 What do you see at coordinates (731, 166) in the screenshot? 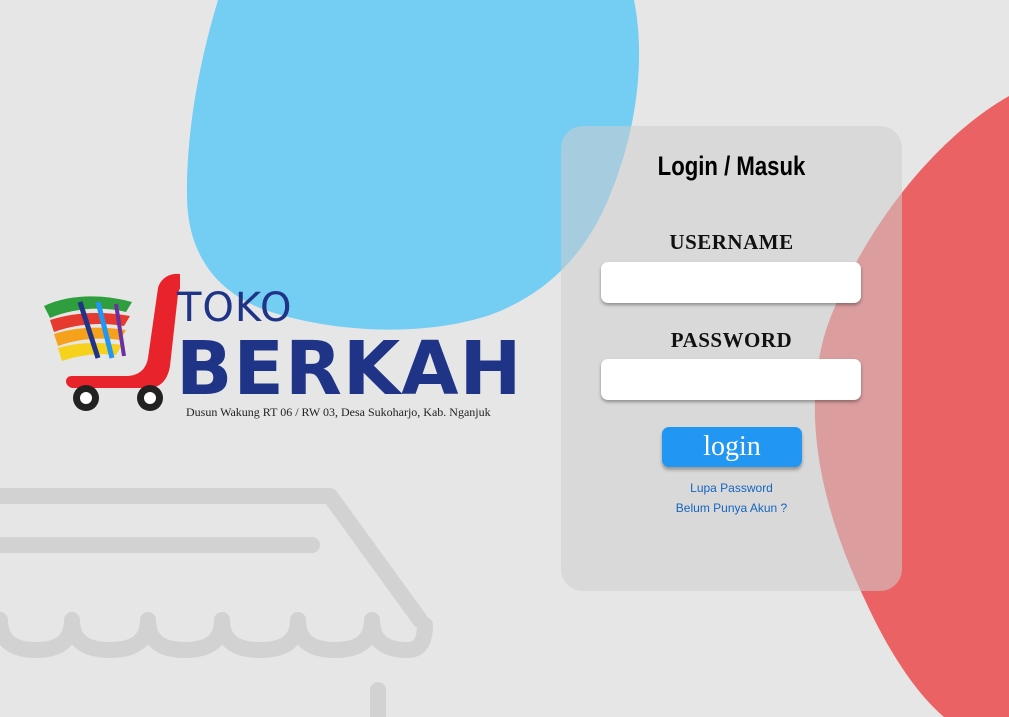
I see `login-title: Login / Masuk` at bounding box center [731, 166].